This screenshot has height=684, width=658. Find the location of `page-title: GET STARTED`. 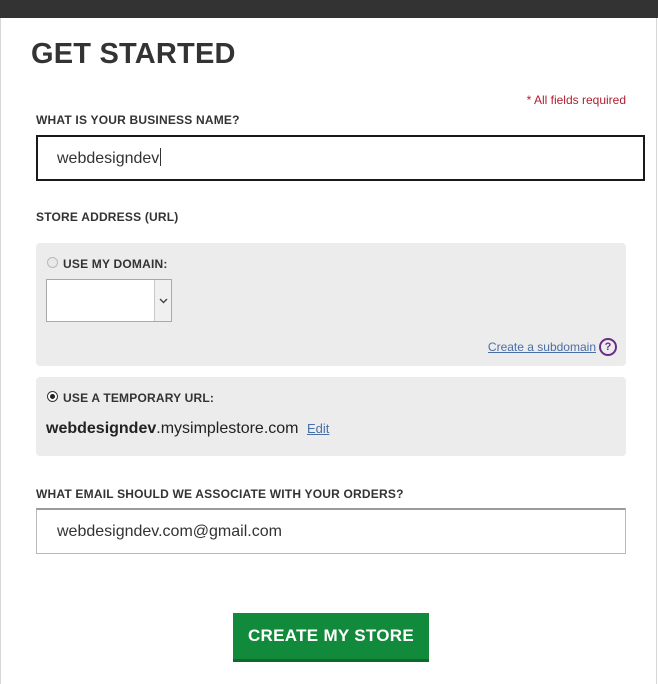

page-title: GET STARTED is located at coordinates (133, 54).